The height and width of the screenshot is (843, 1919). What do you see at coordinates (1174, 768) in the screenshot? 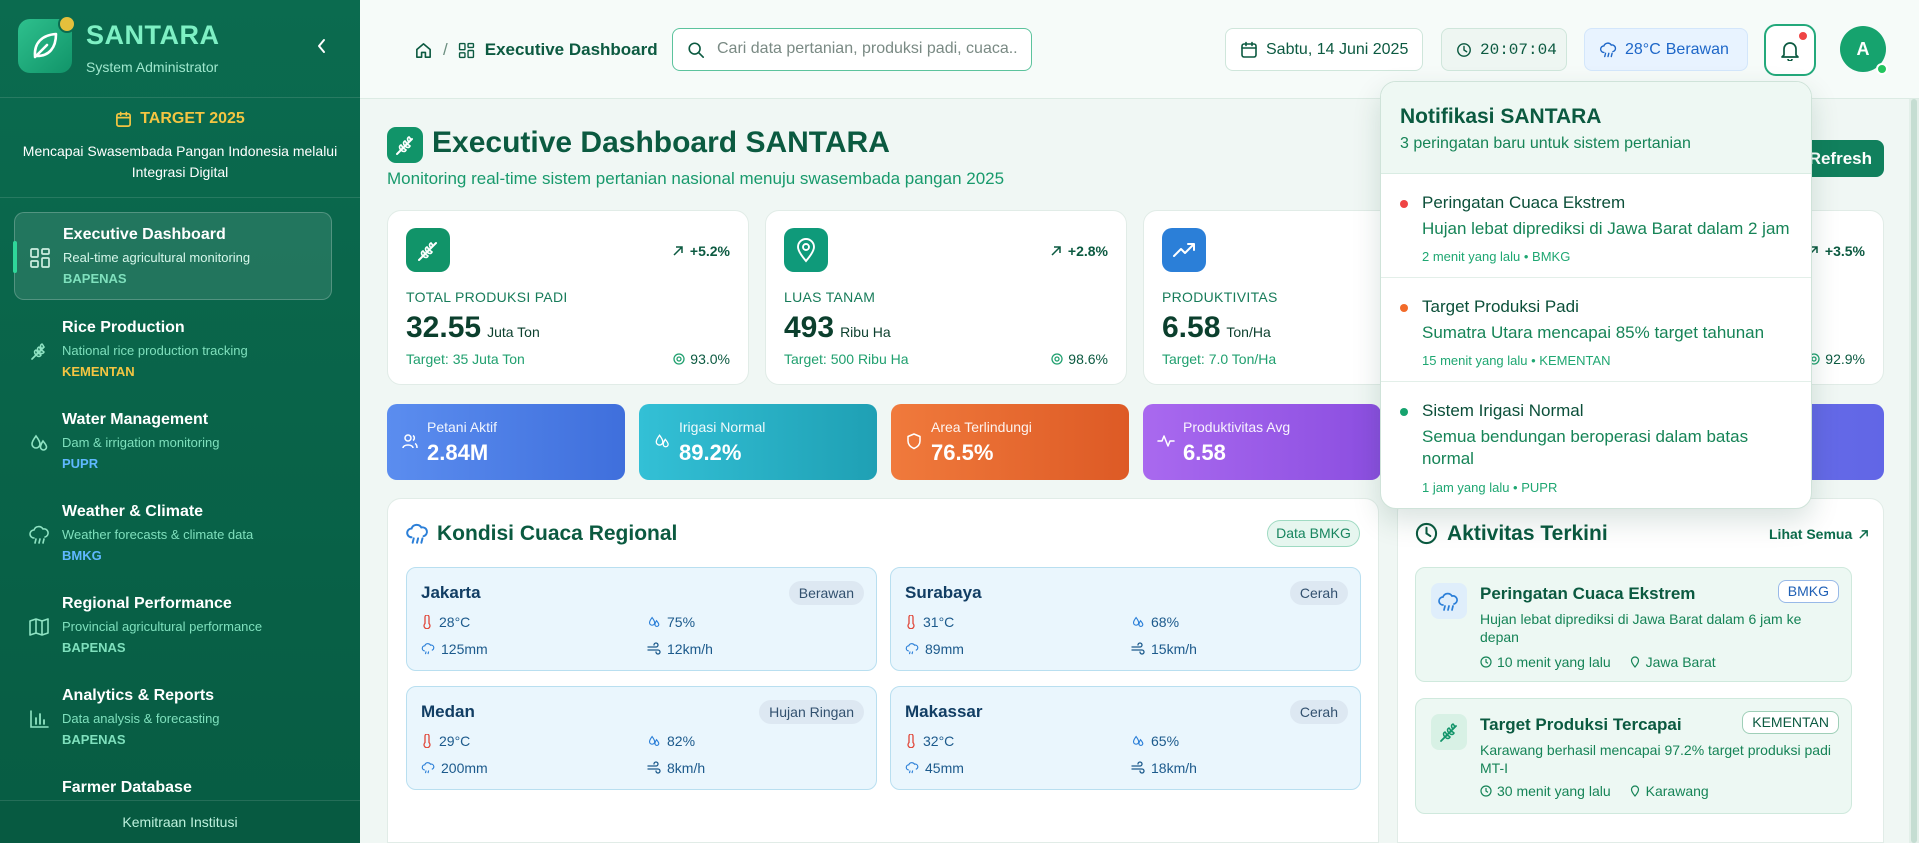
I see `city-wind: 18km/h` at bounding box center [1174, 768].